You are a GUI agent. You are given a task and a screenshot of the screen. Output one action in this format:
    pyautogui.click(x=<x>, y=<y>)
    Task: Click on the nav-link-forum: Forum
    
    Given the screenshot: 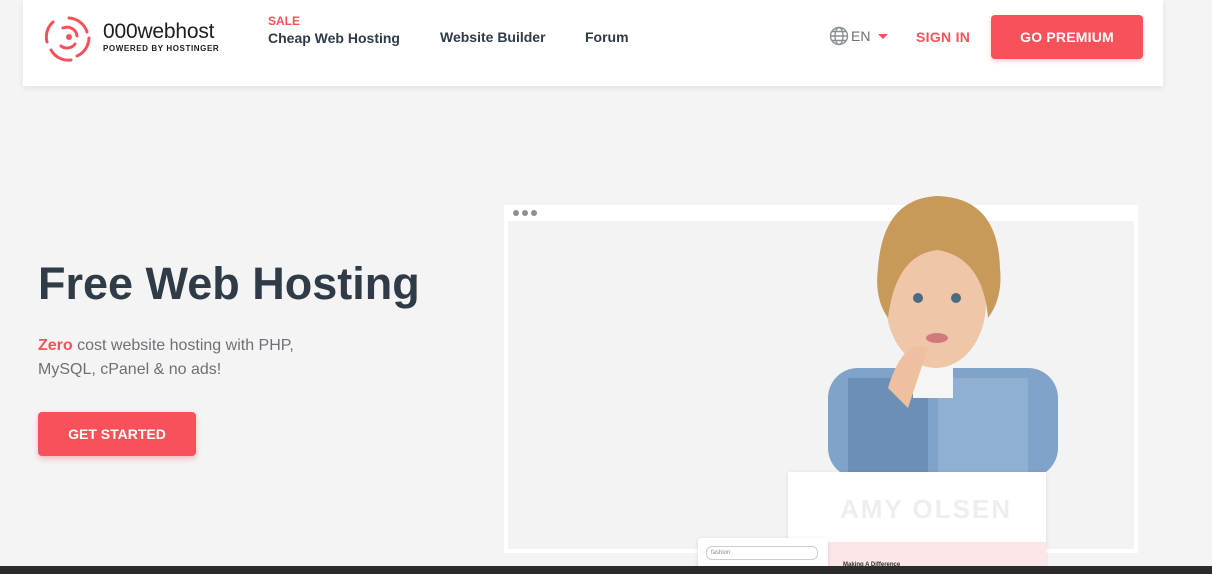 What is the action you would take?
    pyautogui.click(x=607, y=37)
    